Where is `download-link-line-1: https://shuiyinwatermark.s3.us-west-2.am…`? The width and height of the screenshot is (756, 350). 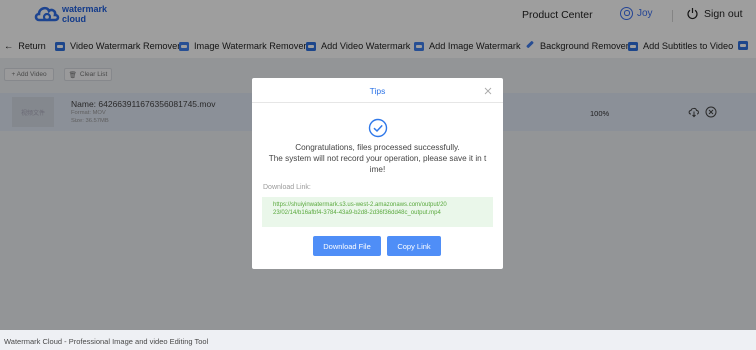
download-link-line-1: https://shuiyinwatermark.s3.us-west-2.am… is located at coordinates (360, 205).